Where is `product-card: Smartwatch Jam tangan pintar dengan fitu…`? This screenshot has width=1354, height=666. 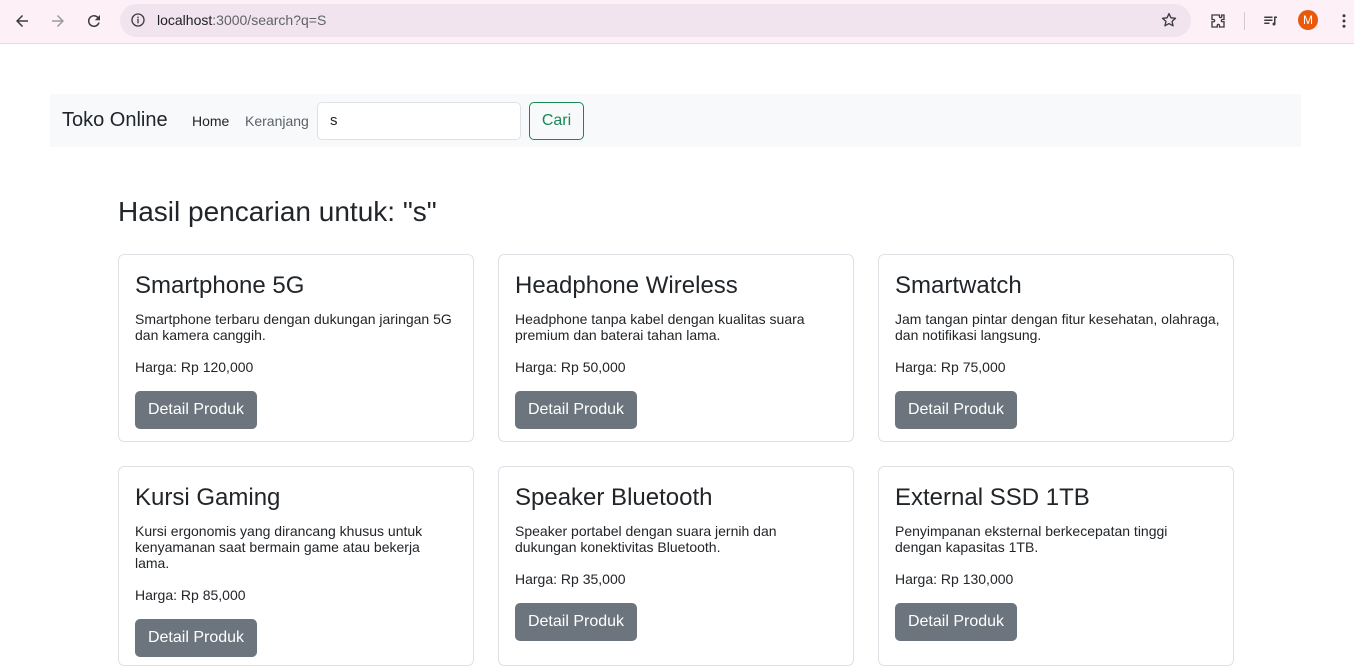
product-card: Smartwatch Jam tangan pintar dengan fitu… is located at coordinates (1056, 348).